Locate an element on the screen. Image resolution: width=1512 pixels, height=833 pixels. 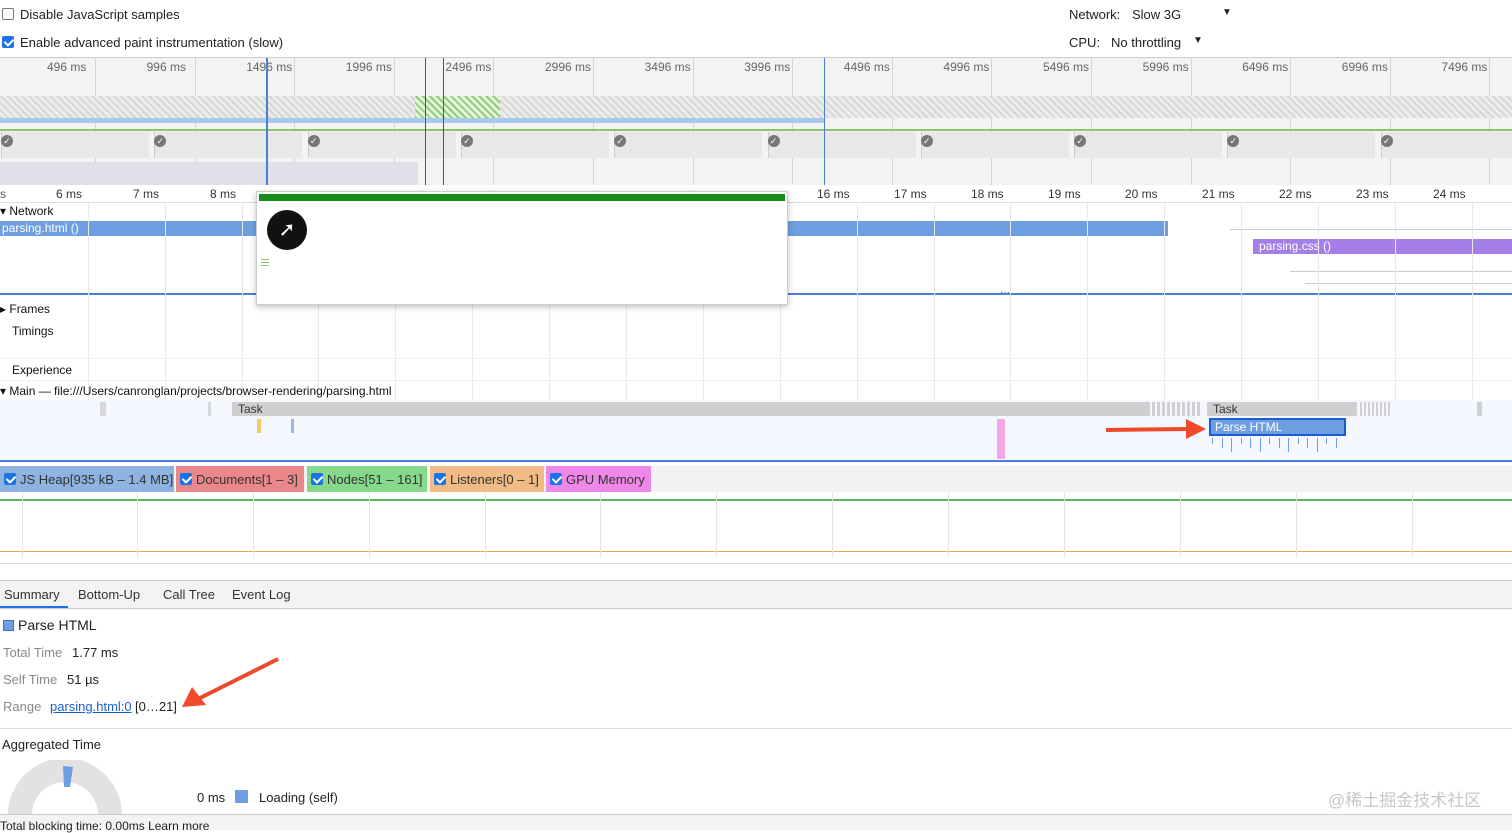
memory-counter-toggle: GPU Memory is located at coordinates (598, 479).